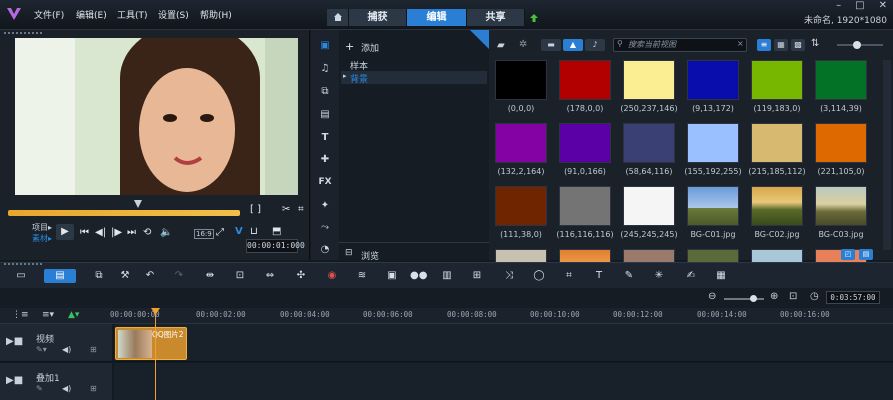 This screenshot has width=893, height=400. Describe the element at coordinates (680, 45) in the screenshot. I see `search-input: 搜索当前视图` at that location.